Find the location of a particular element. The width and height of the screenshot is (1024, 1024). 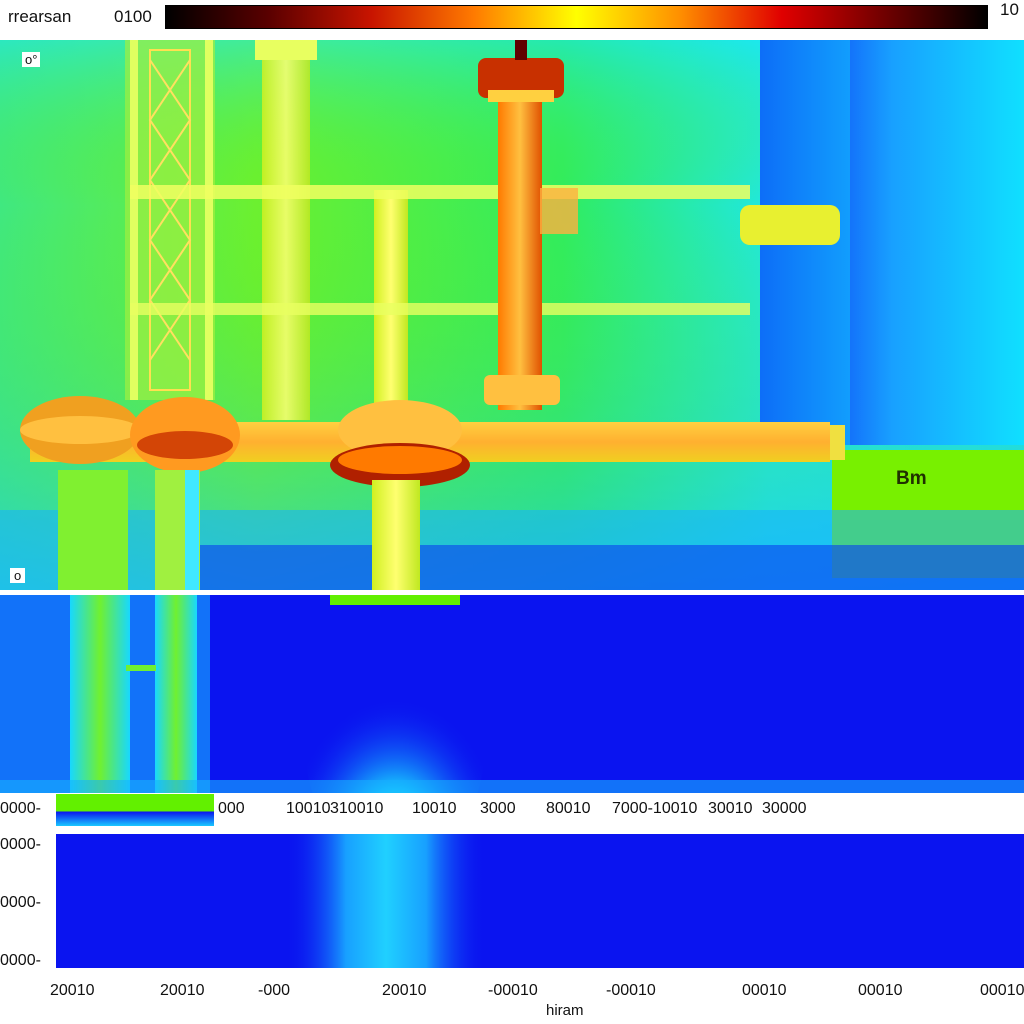

mid-axis-tick: 7000-10010 is located at coordinates (655, 808).